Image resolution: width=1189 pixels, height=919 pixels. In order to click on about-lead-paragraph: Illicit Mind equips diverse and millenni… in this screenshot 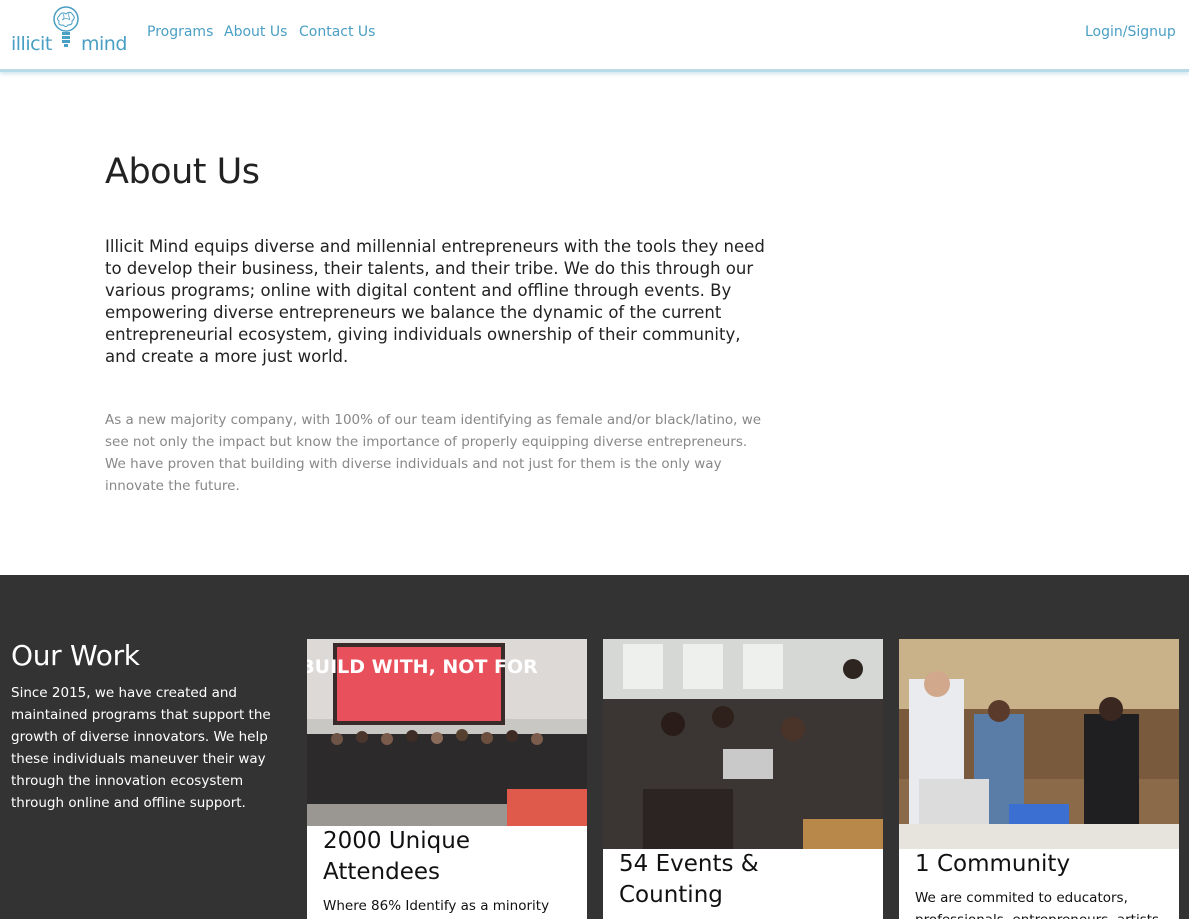, I will do `click(435, 301)`.